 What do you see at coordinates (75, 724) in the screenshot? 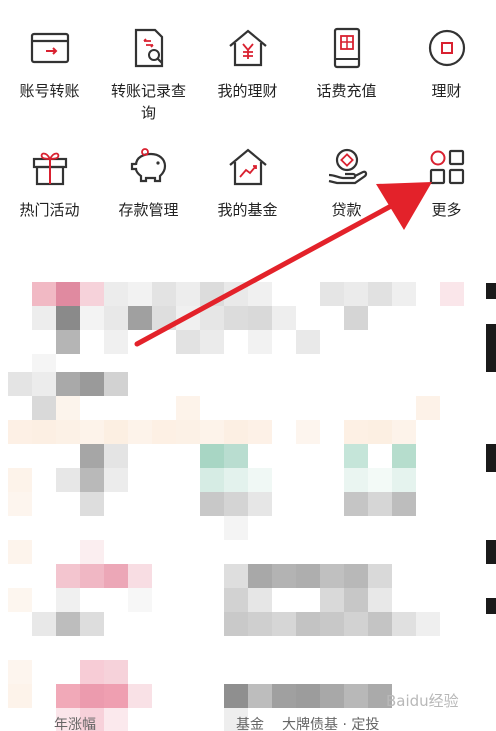
I see `bottom-partial-left: 年涨幅` at bounding box center [75, 724].